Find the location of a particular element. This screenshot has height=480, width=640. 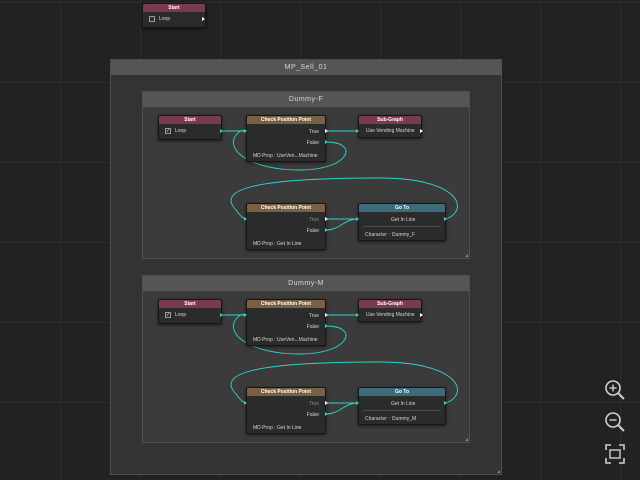

loop-checkbox is located at coordinates (152, 19).